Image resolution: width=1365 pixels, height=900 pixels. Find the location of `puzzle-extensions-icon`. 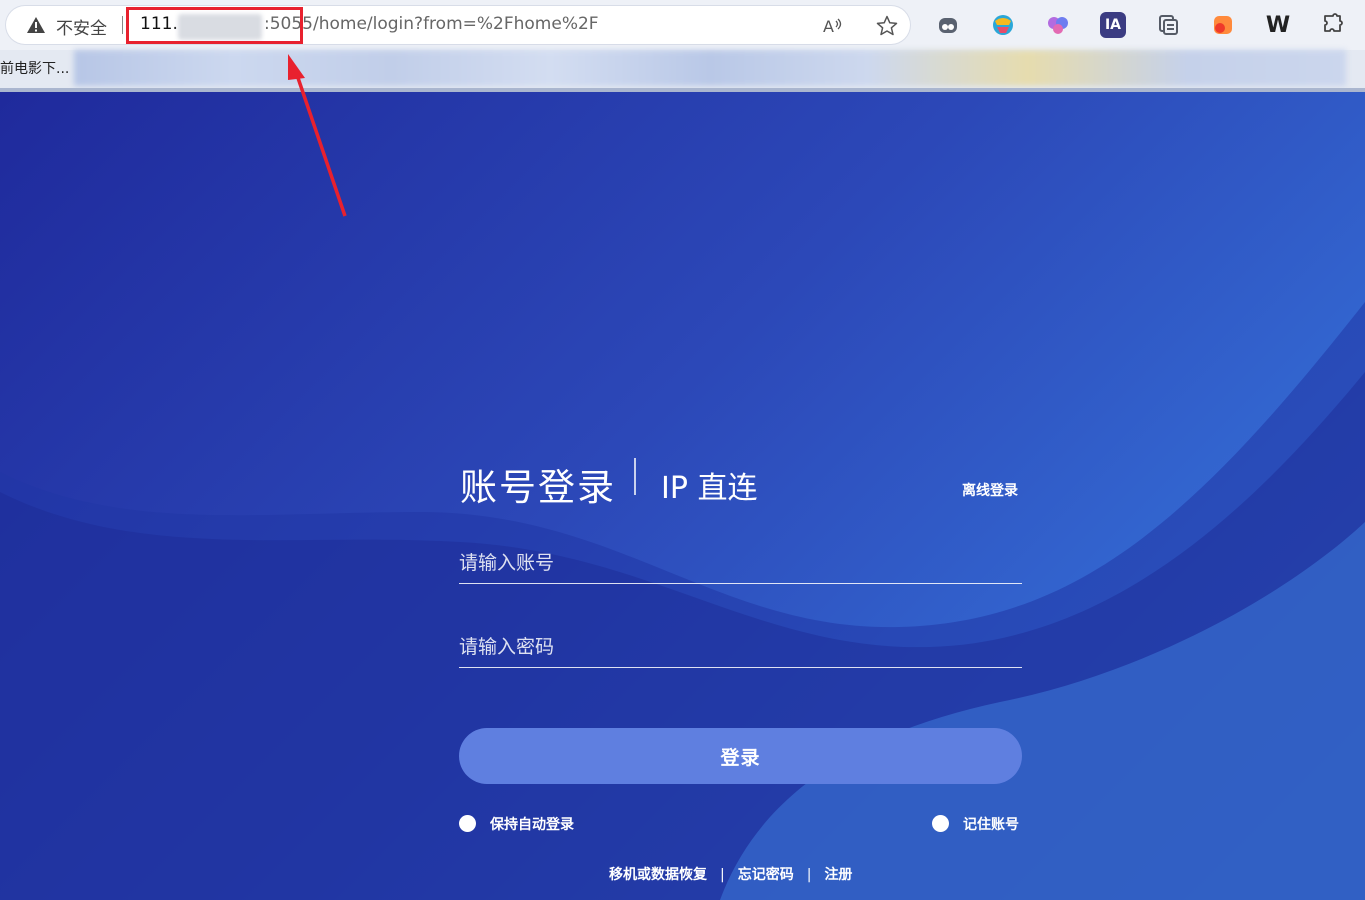

puzzle-extensions-icon is located at coordinates (1333, 25).